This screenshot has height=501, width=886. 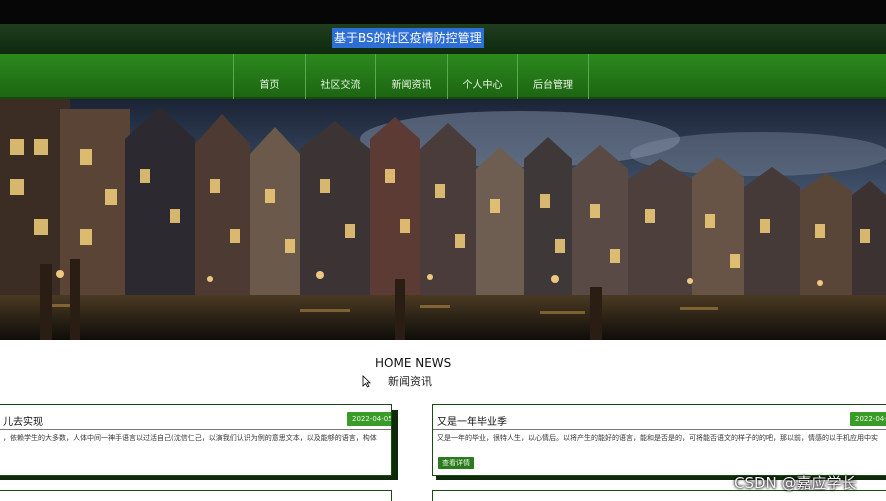 I want to click on news-card, so click(x=196, y=495).